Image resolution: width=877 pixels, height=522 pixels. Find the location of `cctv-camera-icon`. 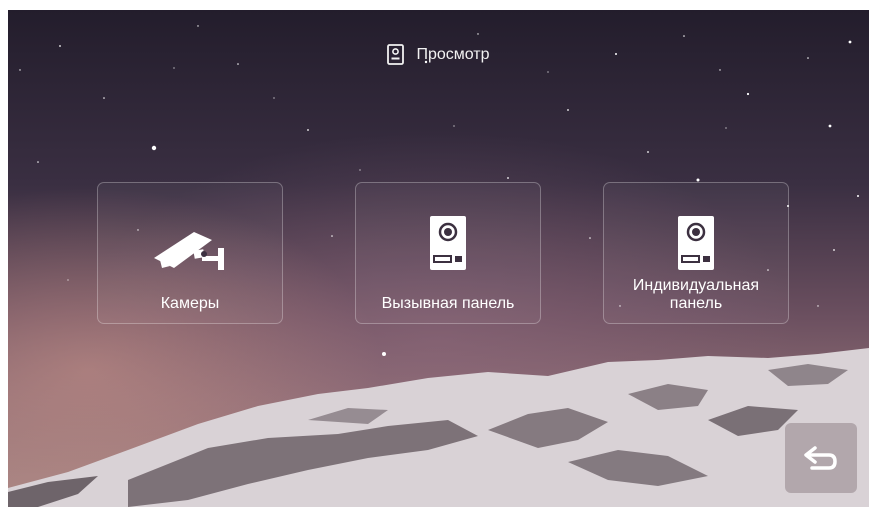

cctv-camera-icon is located at coordinates (189, 251).